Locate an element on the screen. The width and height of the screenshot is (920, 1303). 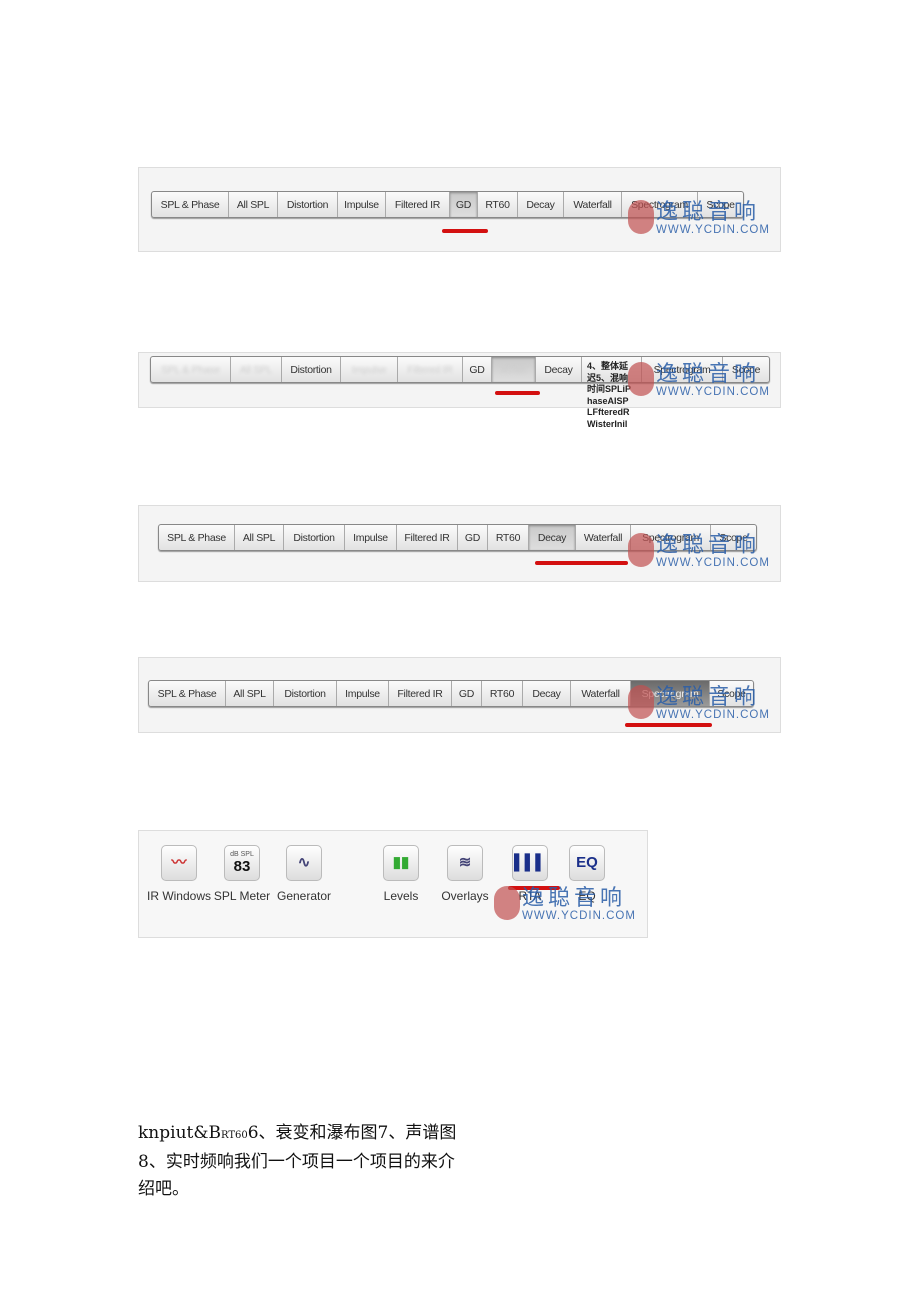
levels-icon: ▮▮ is located at coordinates (401, 863).